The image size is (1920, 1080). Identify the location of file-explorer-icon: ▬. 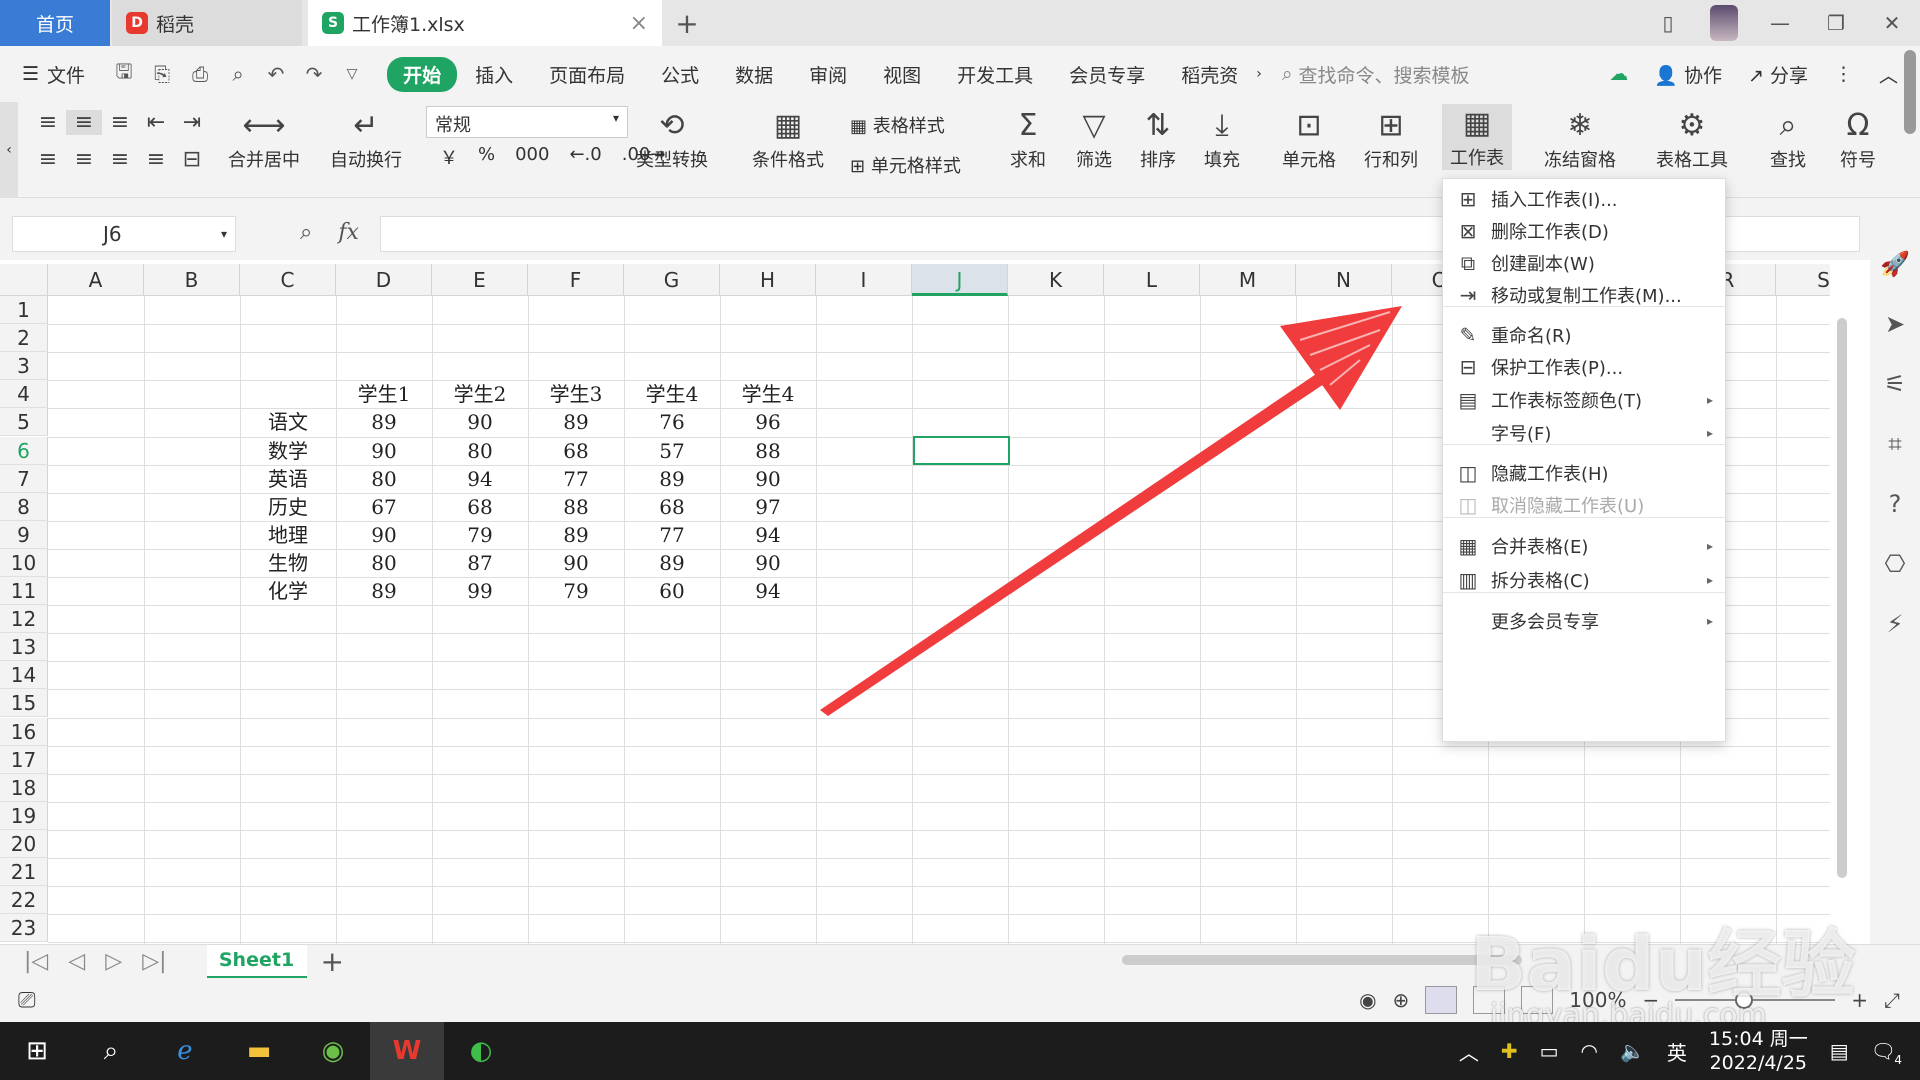
(259, 1051).